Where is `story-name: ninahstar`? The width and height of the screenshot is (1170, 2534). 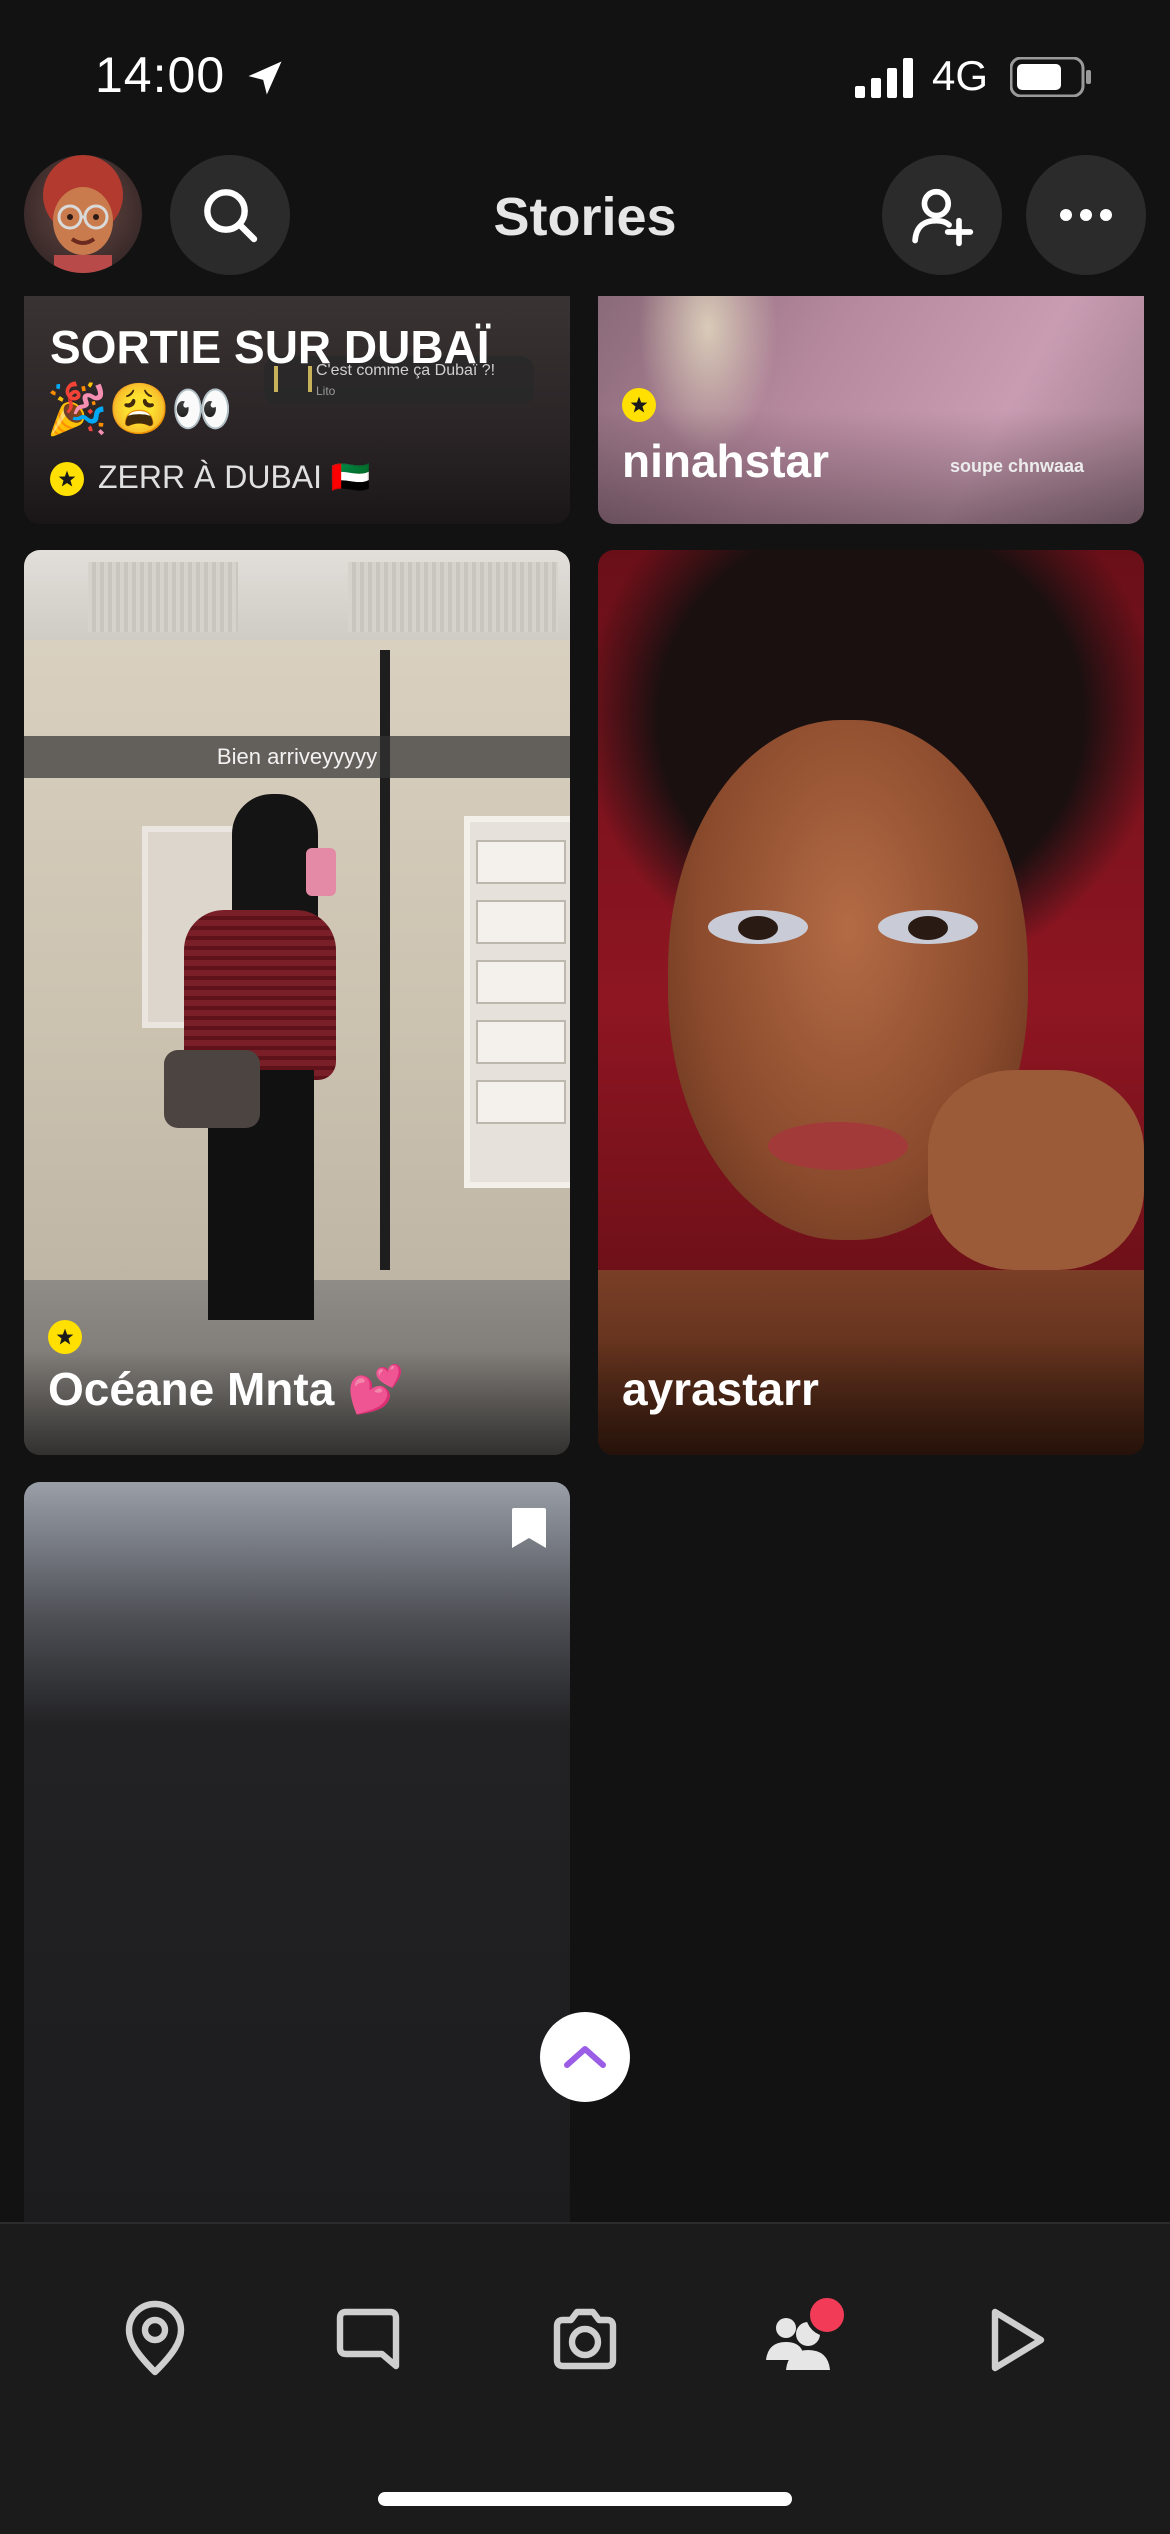
story-name: ninahstar is located at coordinates (726, 461).